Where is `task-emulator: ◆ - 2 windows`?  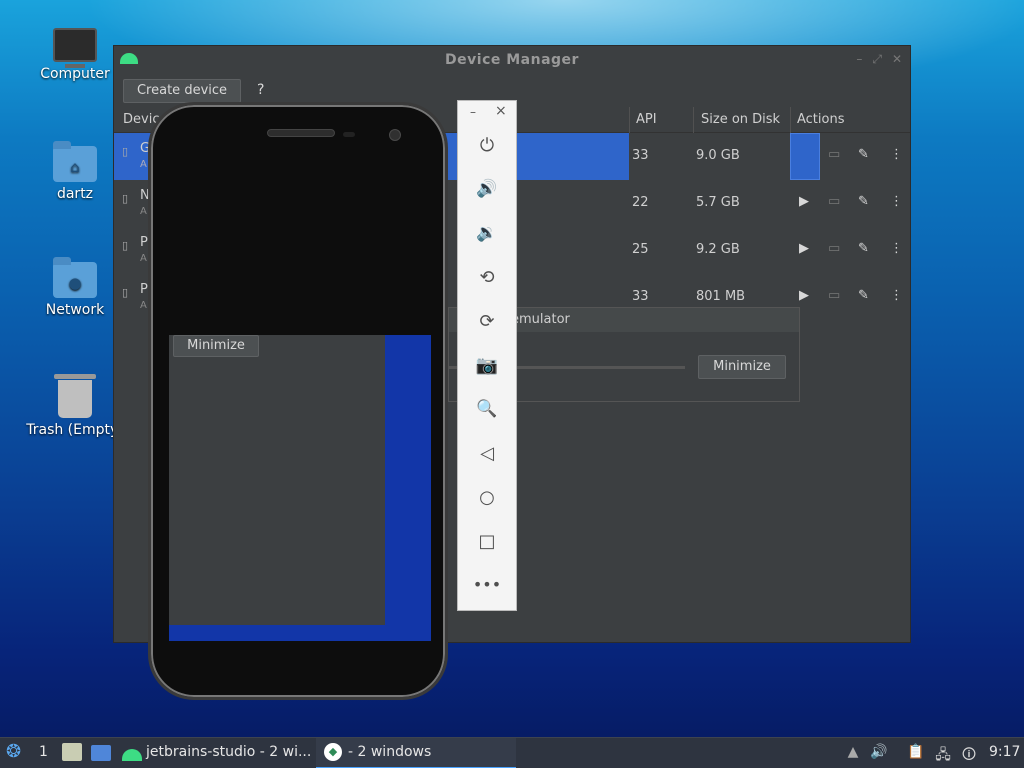 task-emulator: ◆ - 2 windows is located at coordinates (416, 753).